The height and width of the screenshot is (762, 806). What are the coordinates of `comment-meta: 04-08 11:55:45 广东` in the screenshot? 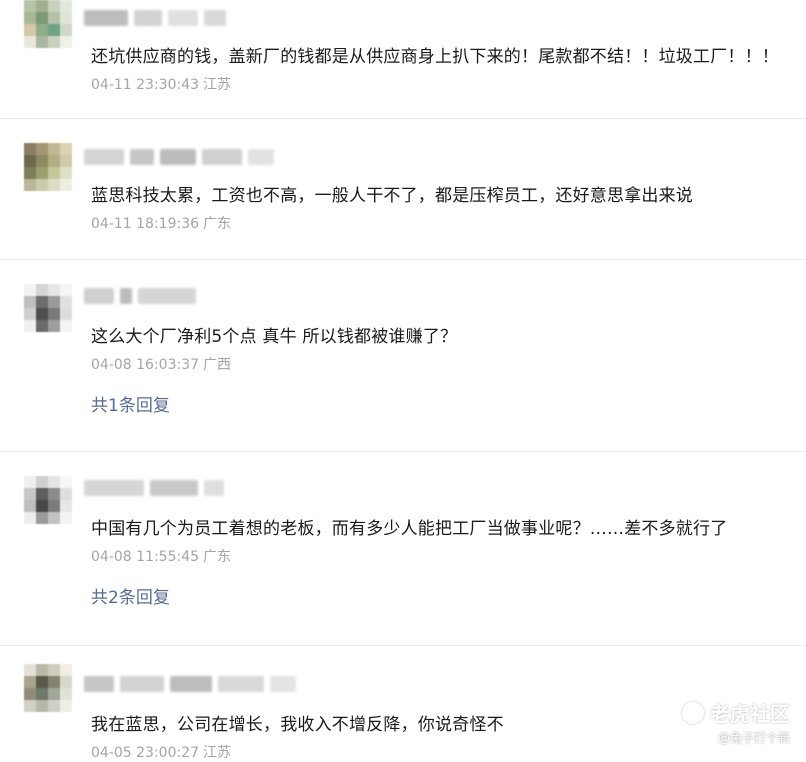 It's located at (161, 556).